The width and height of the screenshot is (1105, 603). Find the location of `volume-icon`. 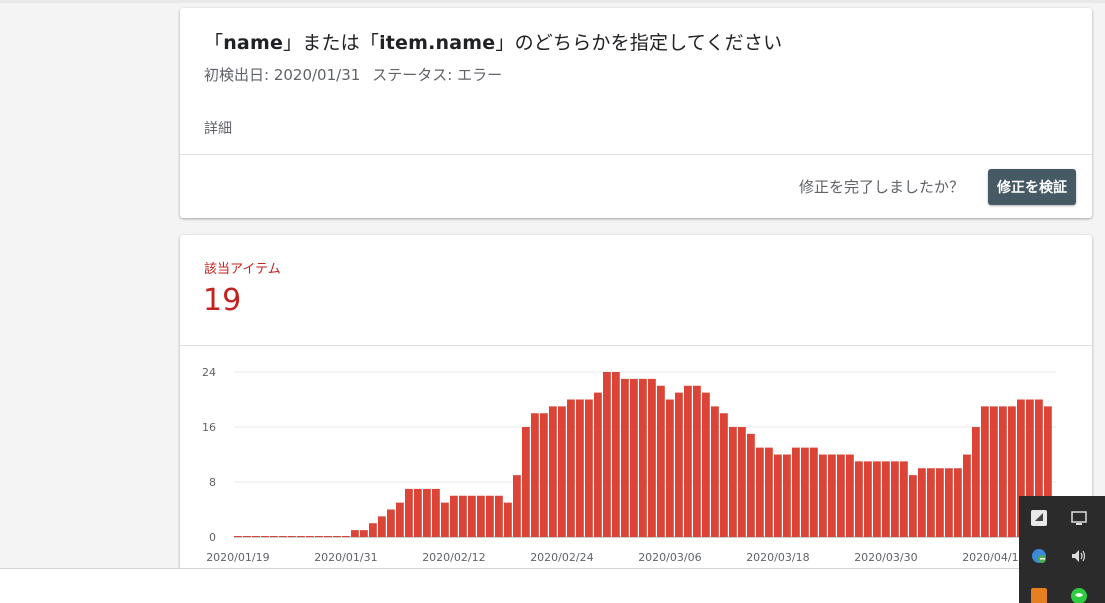

volume-icon is located at coordinates (1079, 556).